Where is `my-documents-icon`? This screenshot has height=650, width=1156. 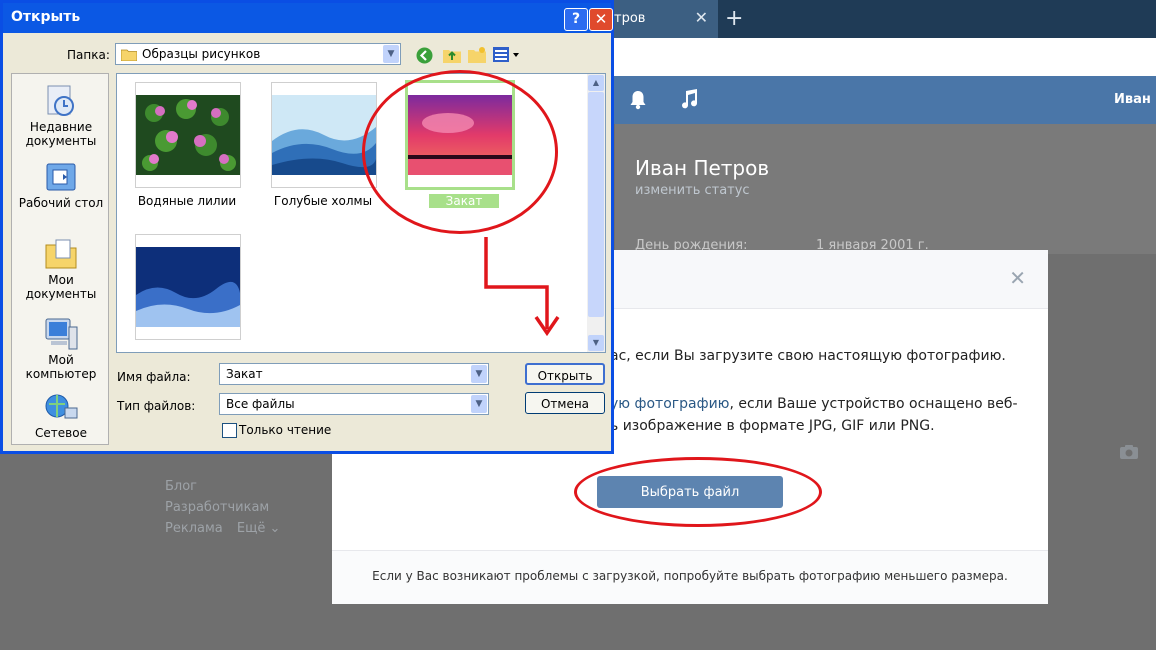 my-documents-icon is located at coordinates (61, 254).